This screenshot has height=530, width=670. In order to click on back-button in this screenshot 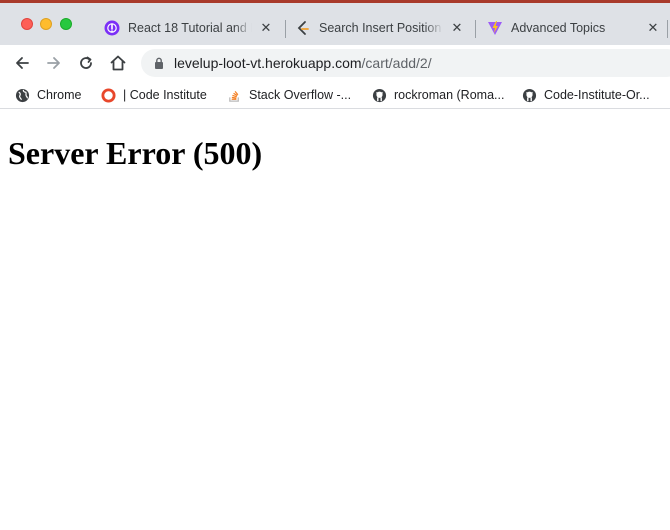, I will do `click(22, 63)`.